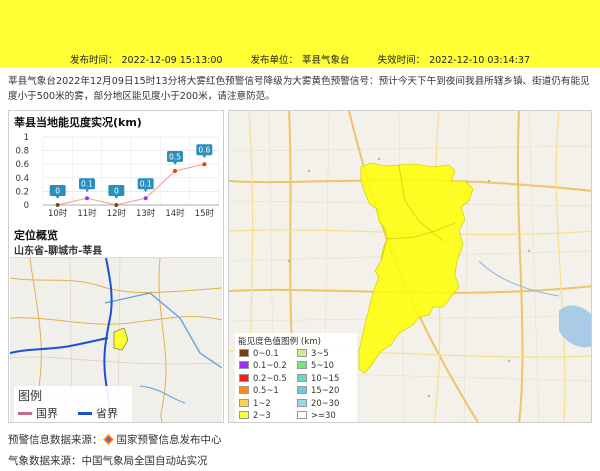 The image size is (600, 471). I want to click on visibility-legend-item: 15~20, so click(318, 390).